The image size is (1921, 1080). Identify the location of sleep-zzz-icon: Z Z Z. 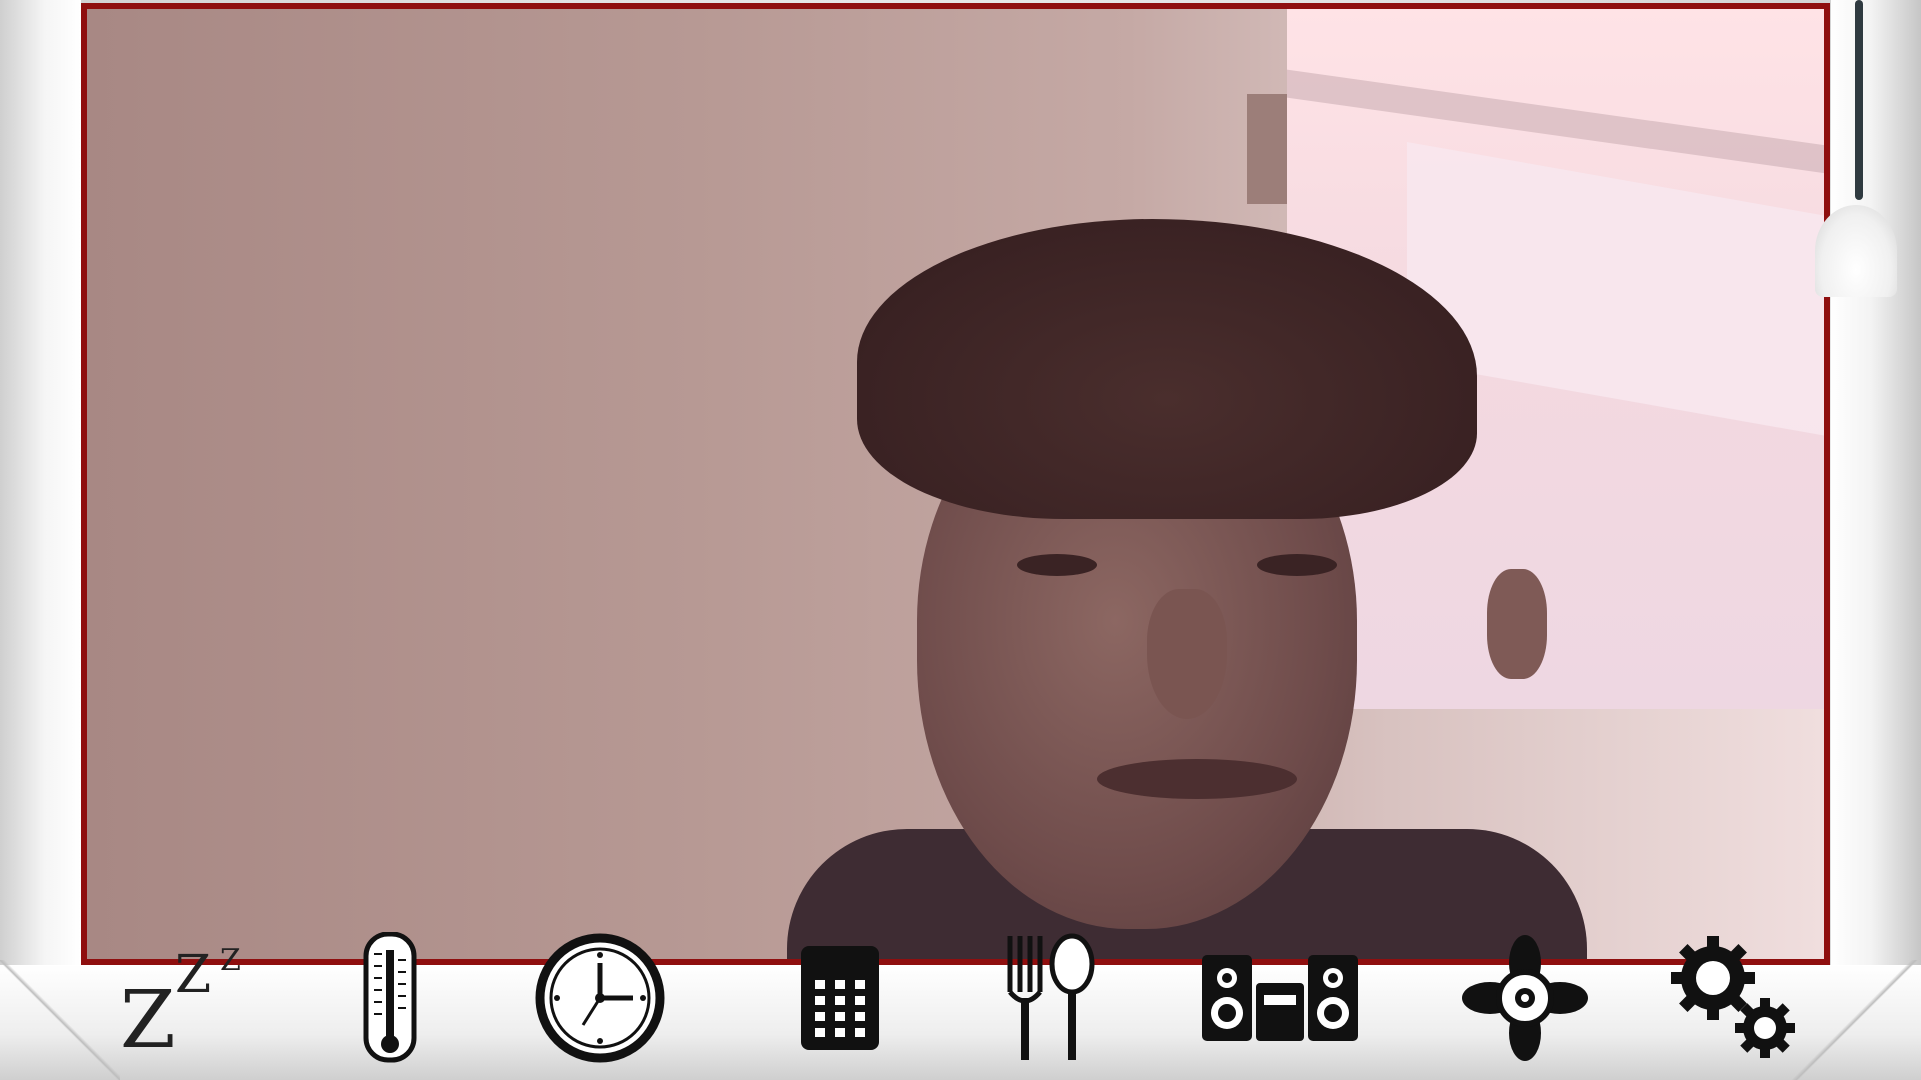
(180, 1004).